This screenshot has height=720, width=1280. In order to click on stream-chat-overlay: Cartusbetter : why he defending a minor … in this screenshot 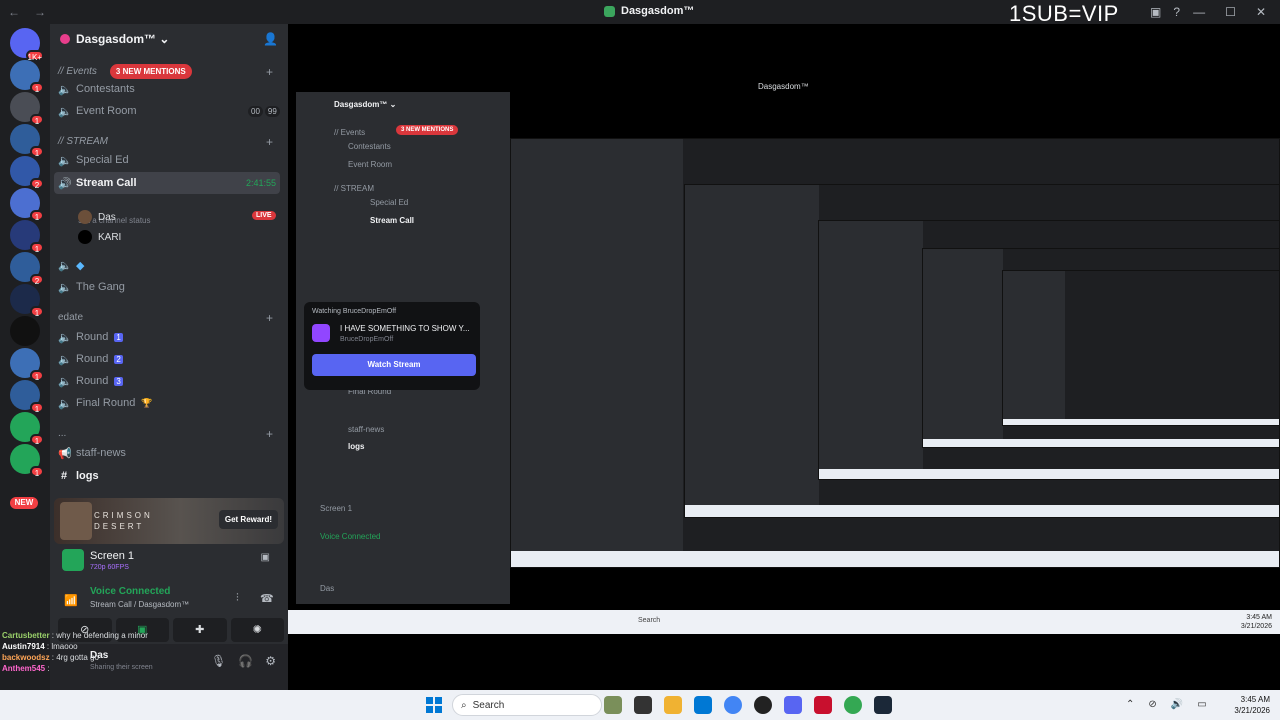, I will do `click(102, 652)`.